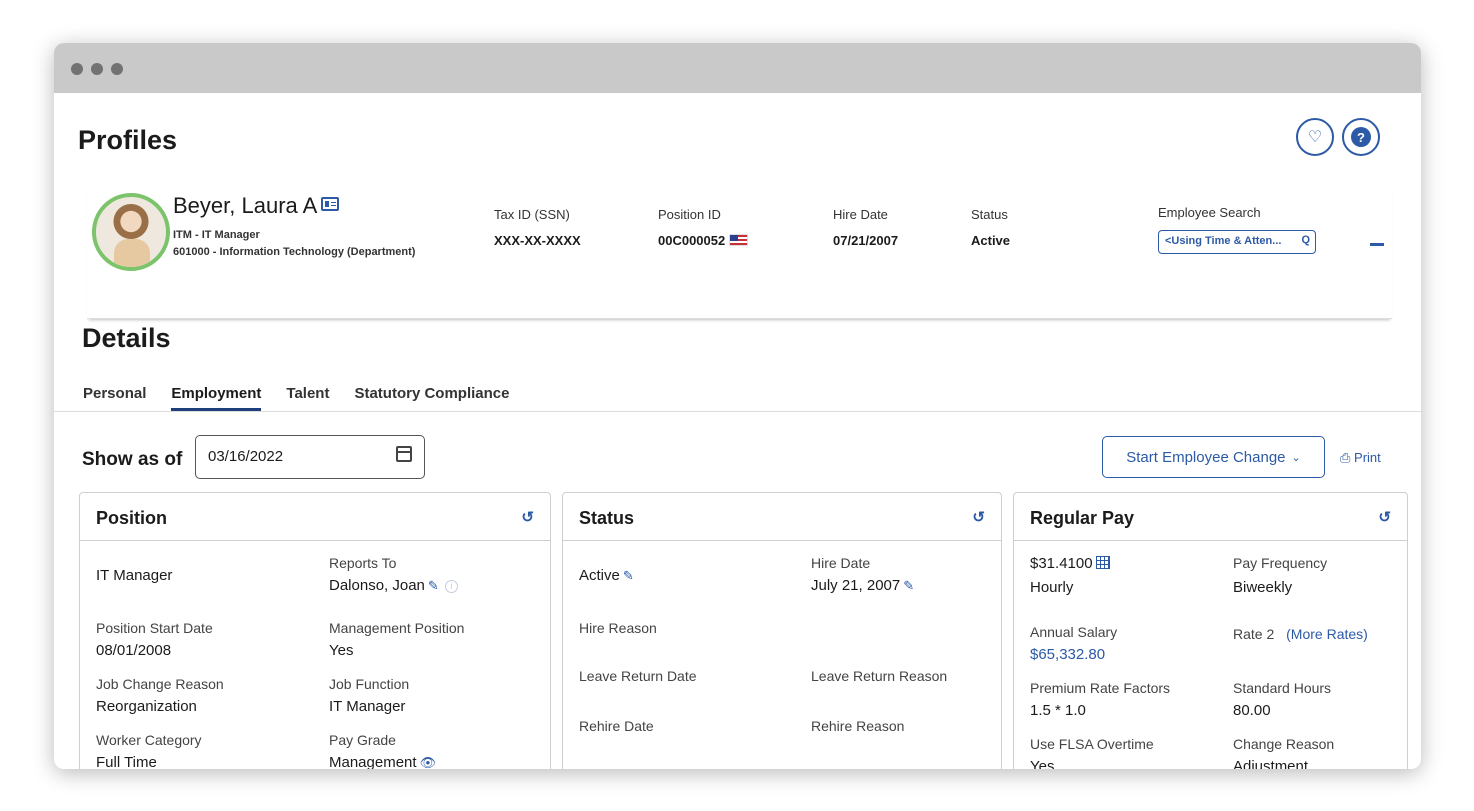  I want to click on favorite-button: ♡, so click(1315, 137).